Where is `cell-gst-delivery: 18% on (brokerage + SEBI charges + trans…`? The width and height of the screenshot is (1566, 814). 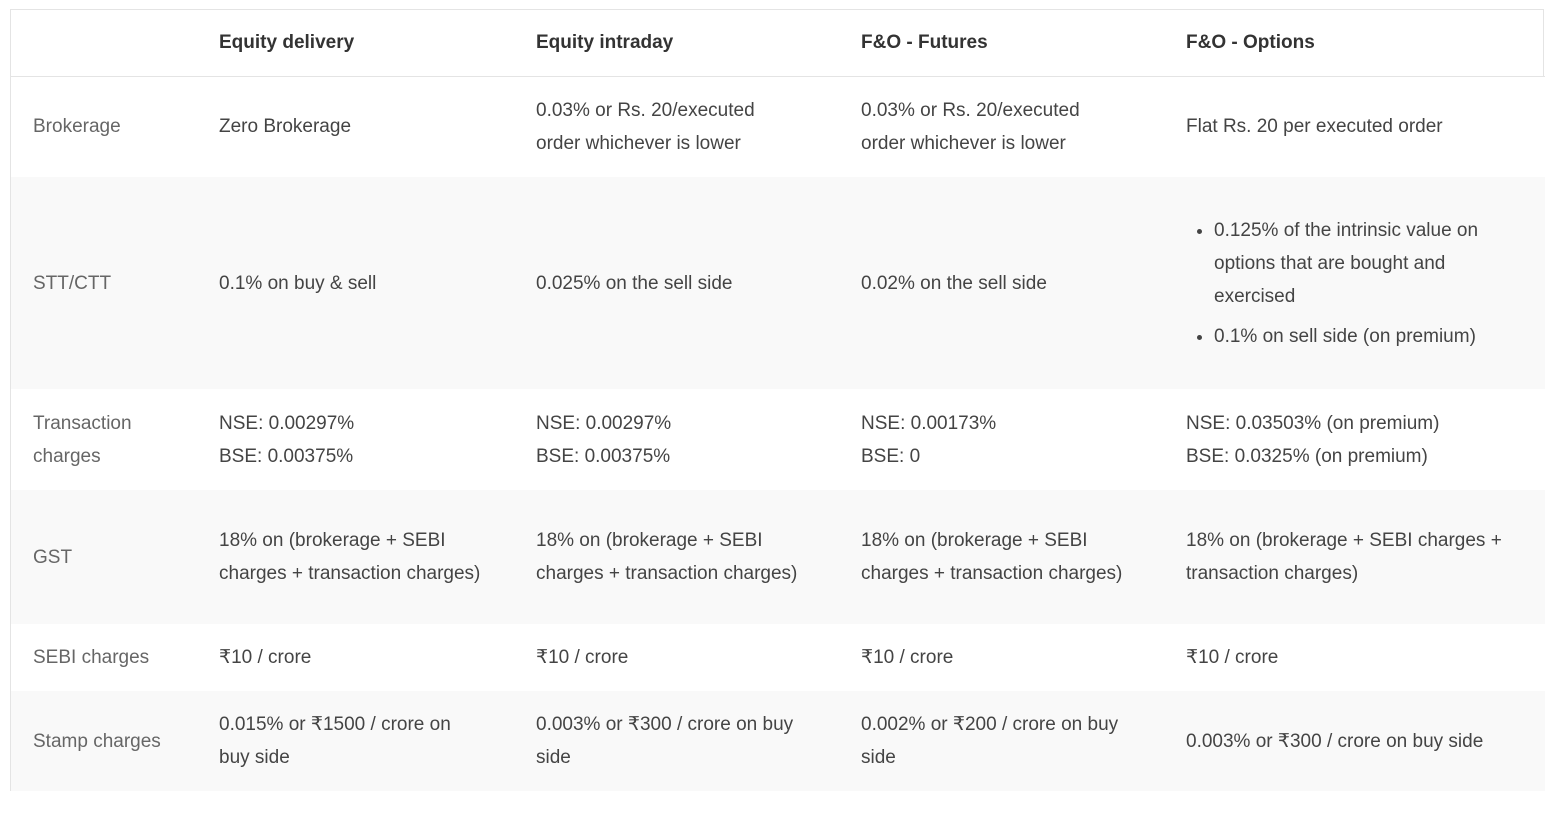
cell-gst-delivery: 18% on (brokerage + SEBI charges + trans… is located at coordinates (350, 557).